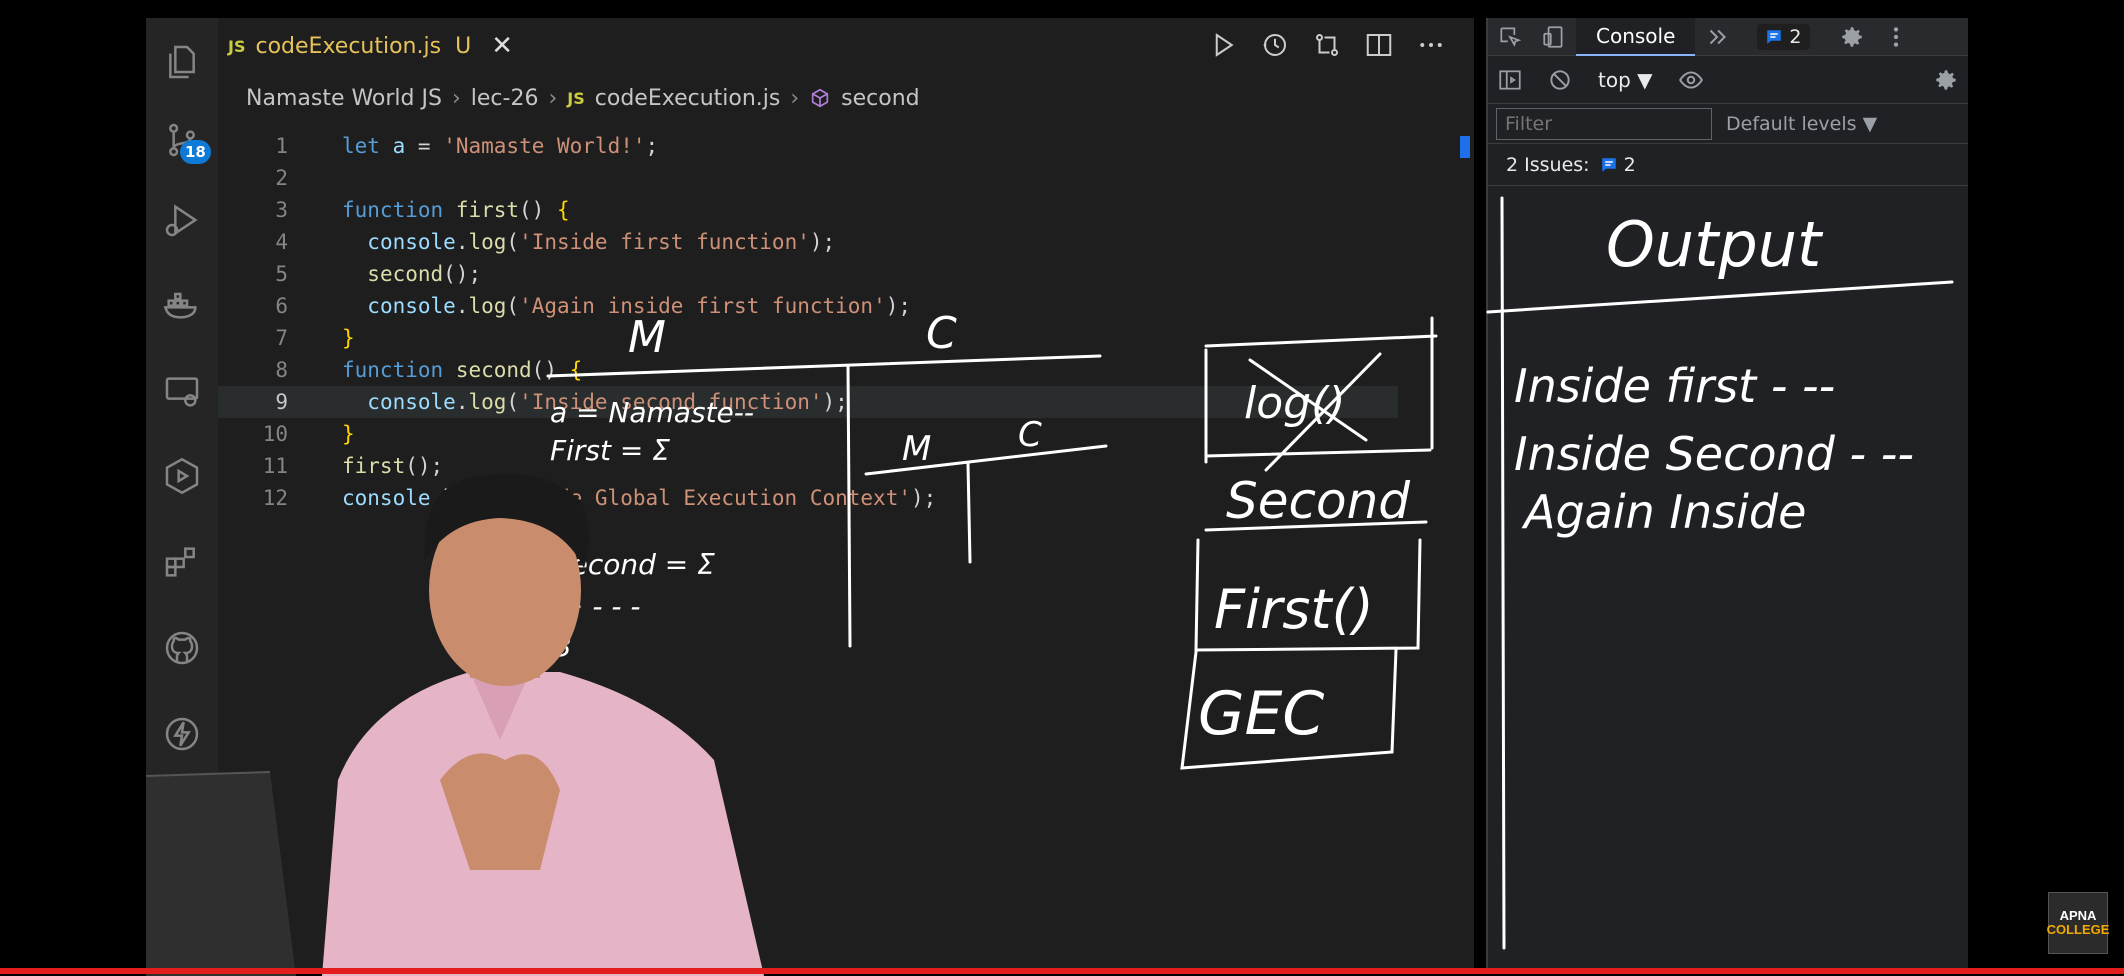 The image size is (2124, 976). Describe the element at coordinates (1691, 80) in the screenshot. I see `live-expression-eye-icon` at that location.